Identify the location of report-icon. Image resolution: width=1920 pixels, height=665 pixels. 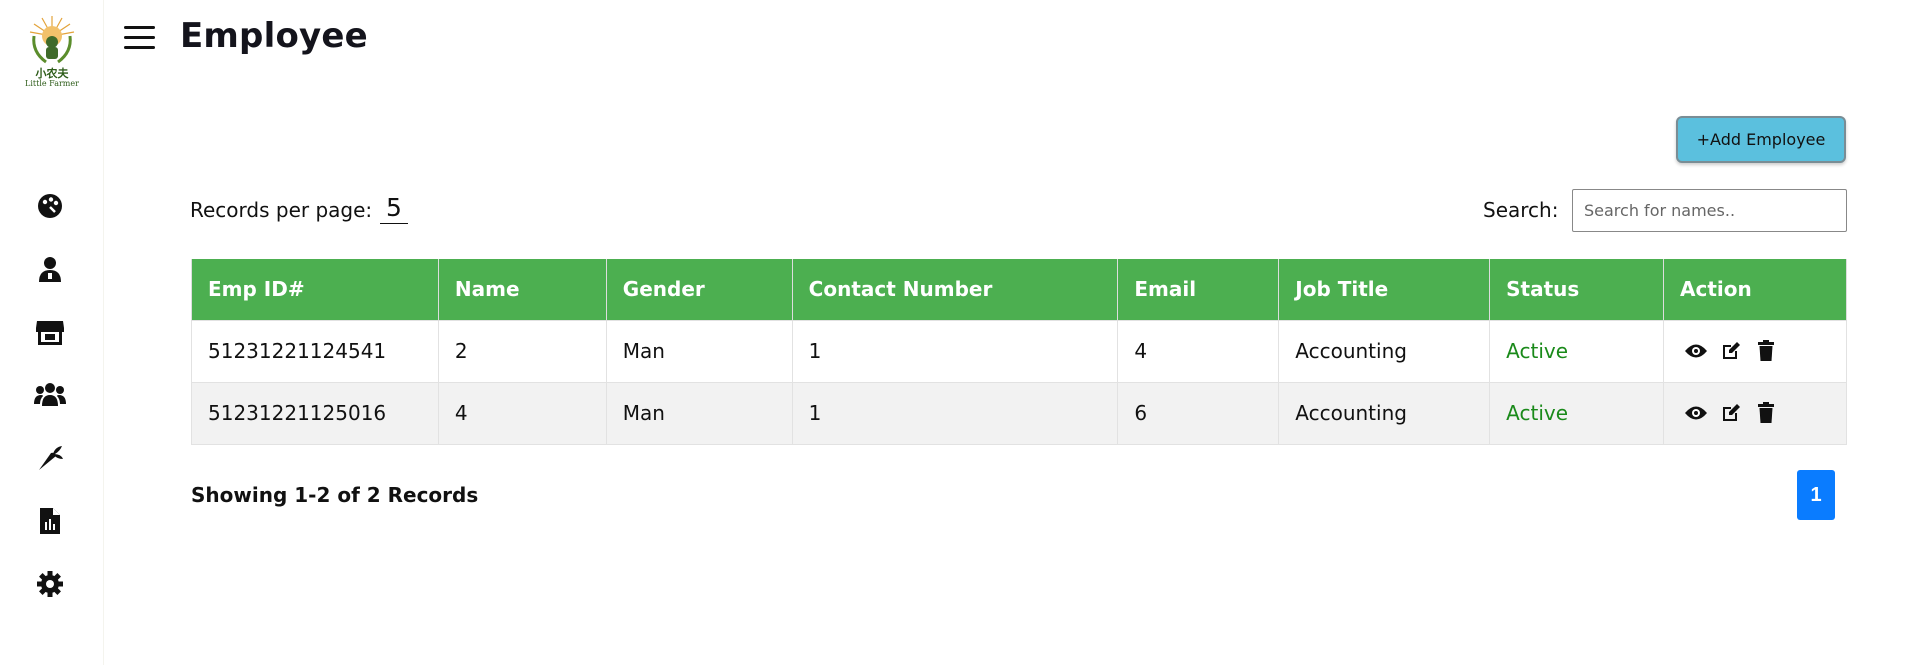
(50, 521).